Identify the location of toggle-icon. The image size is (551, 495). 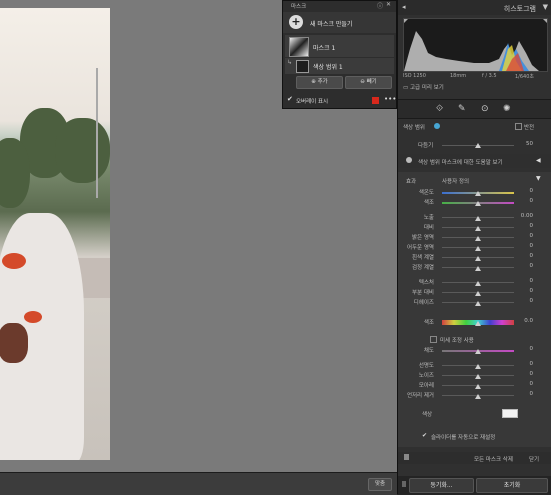
(406, 457).